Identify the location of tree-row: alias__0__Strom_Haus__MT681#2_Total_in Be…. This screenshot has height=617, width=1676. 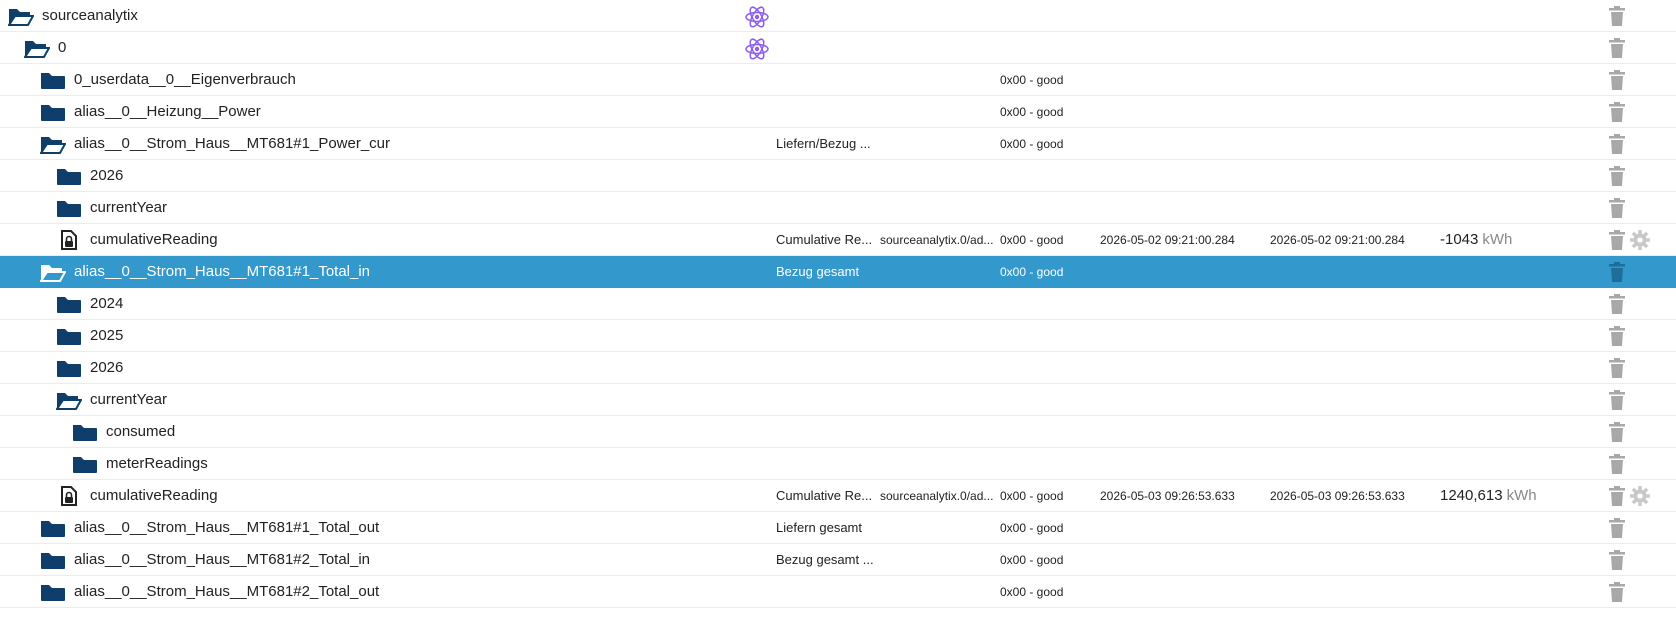
(838, 560).